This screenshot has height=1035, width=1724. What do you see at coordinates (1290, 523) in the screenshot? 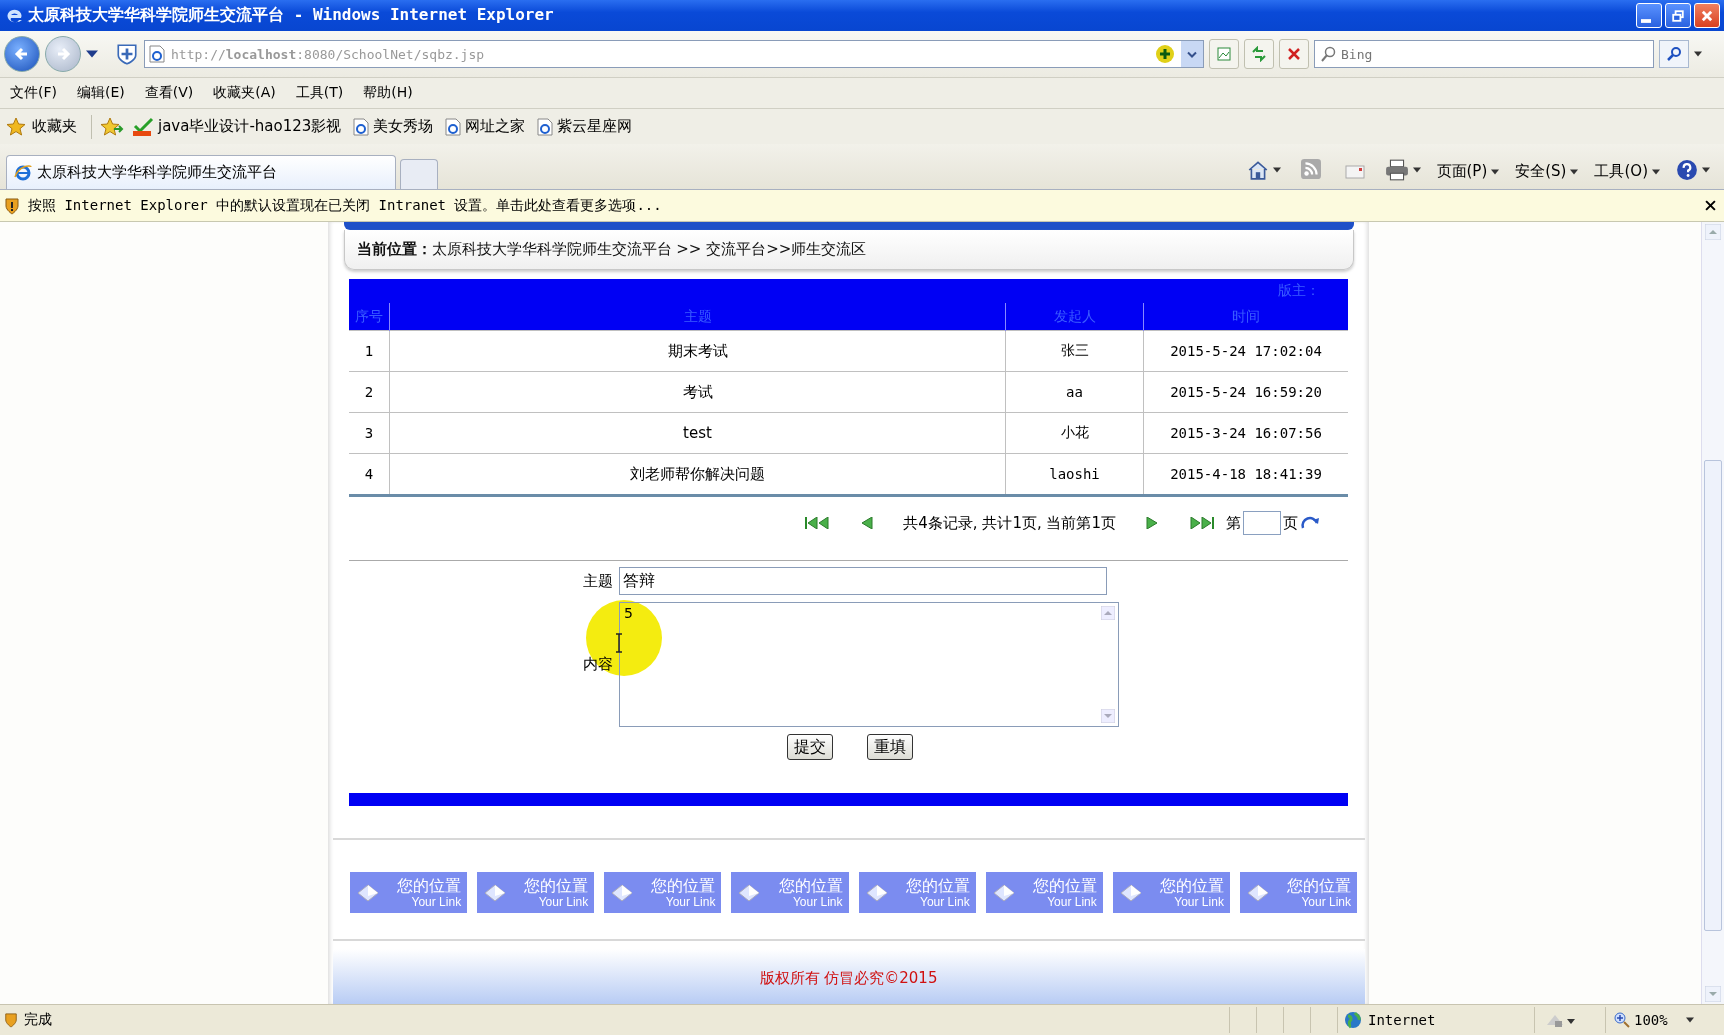
I see `page-label: 页` at bounding box center [1290, 523].